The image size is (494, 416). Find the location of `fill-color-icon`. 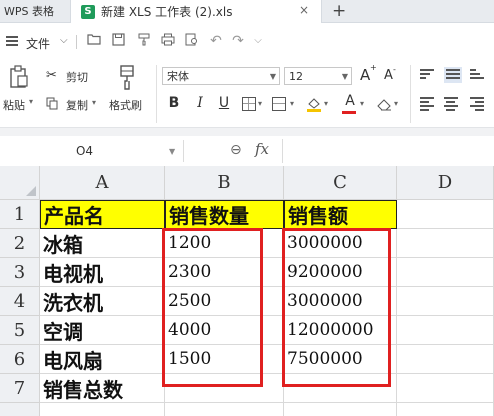

fill-color-icon is located at coordinates (314, 104).